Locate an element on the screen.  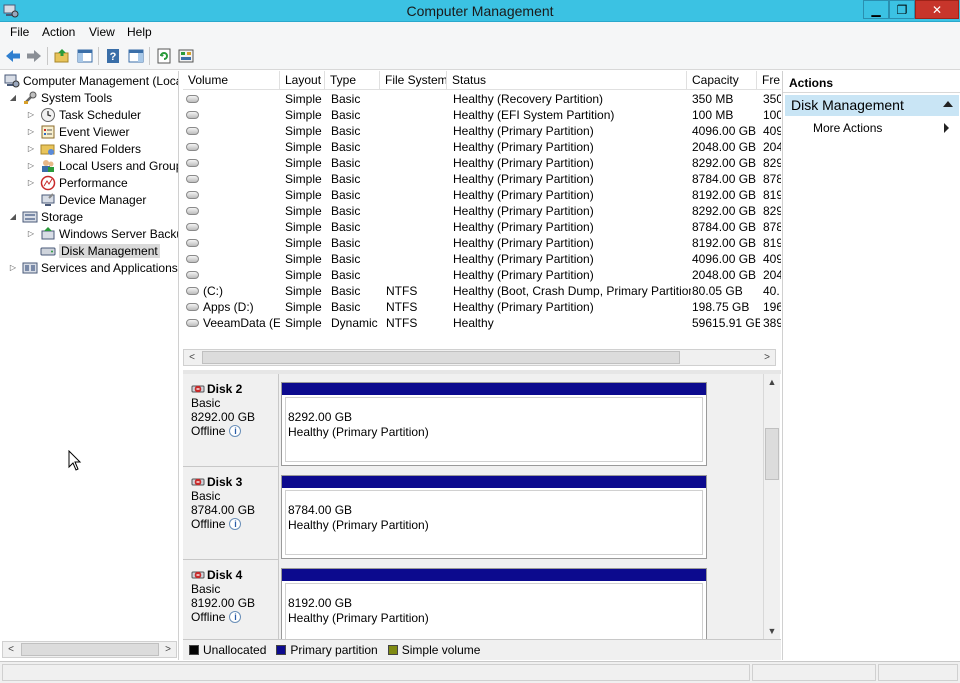
tree-item-disk-management: Disk Management is located at coordinates (93, 250).